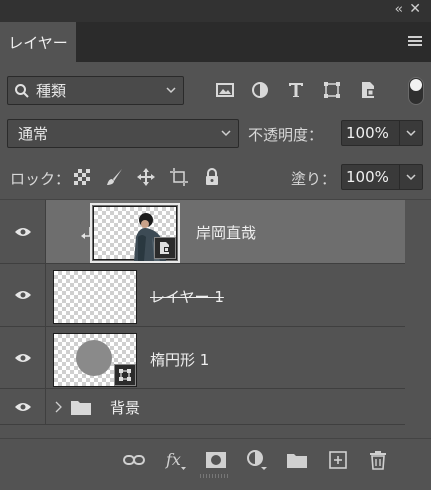  What do you see at coordinates (179, 359) in the screenshot?
I see `layer-name: 楕円形 1` at bounding box center [179, 359].